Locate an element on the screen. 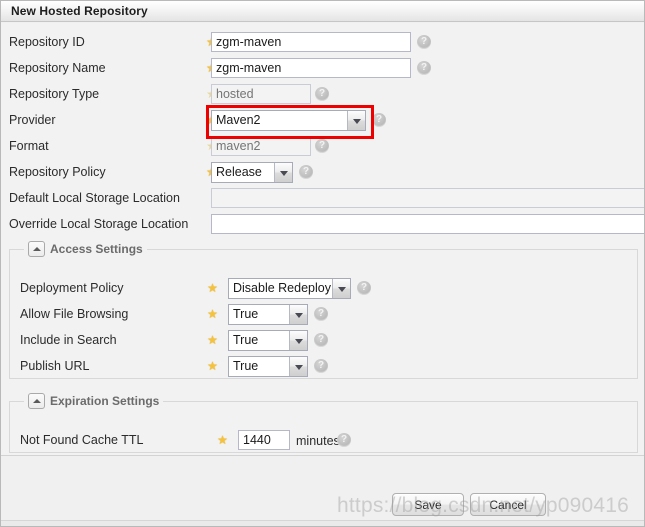 This screenshot has height=527, width=645. include-in-search-dropdown-value: True is located at coordinates (246, 340).